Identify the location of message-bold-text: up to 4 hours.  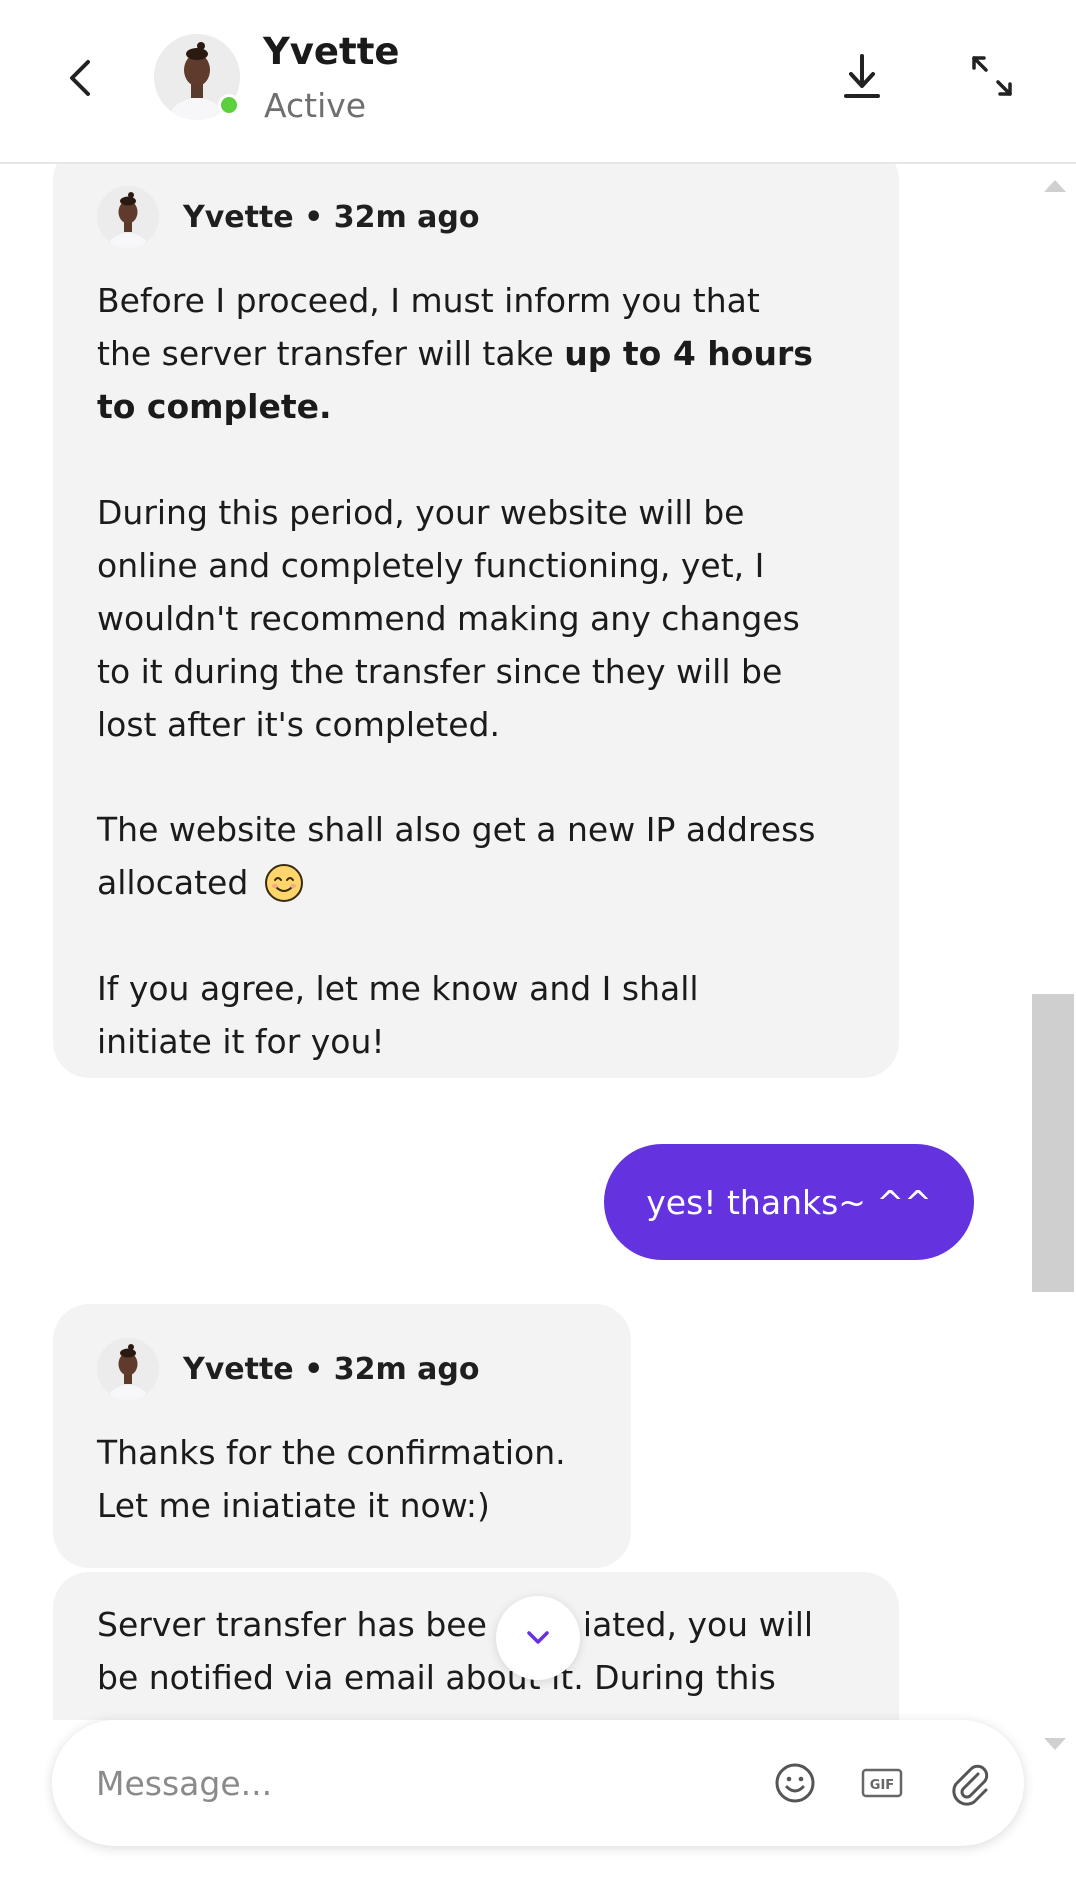
(688, 353).